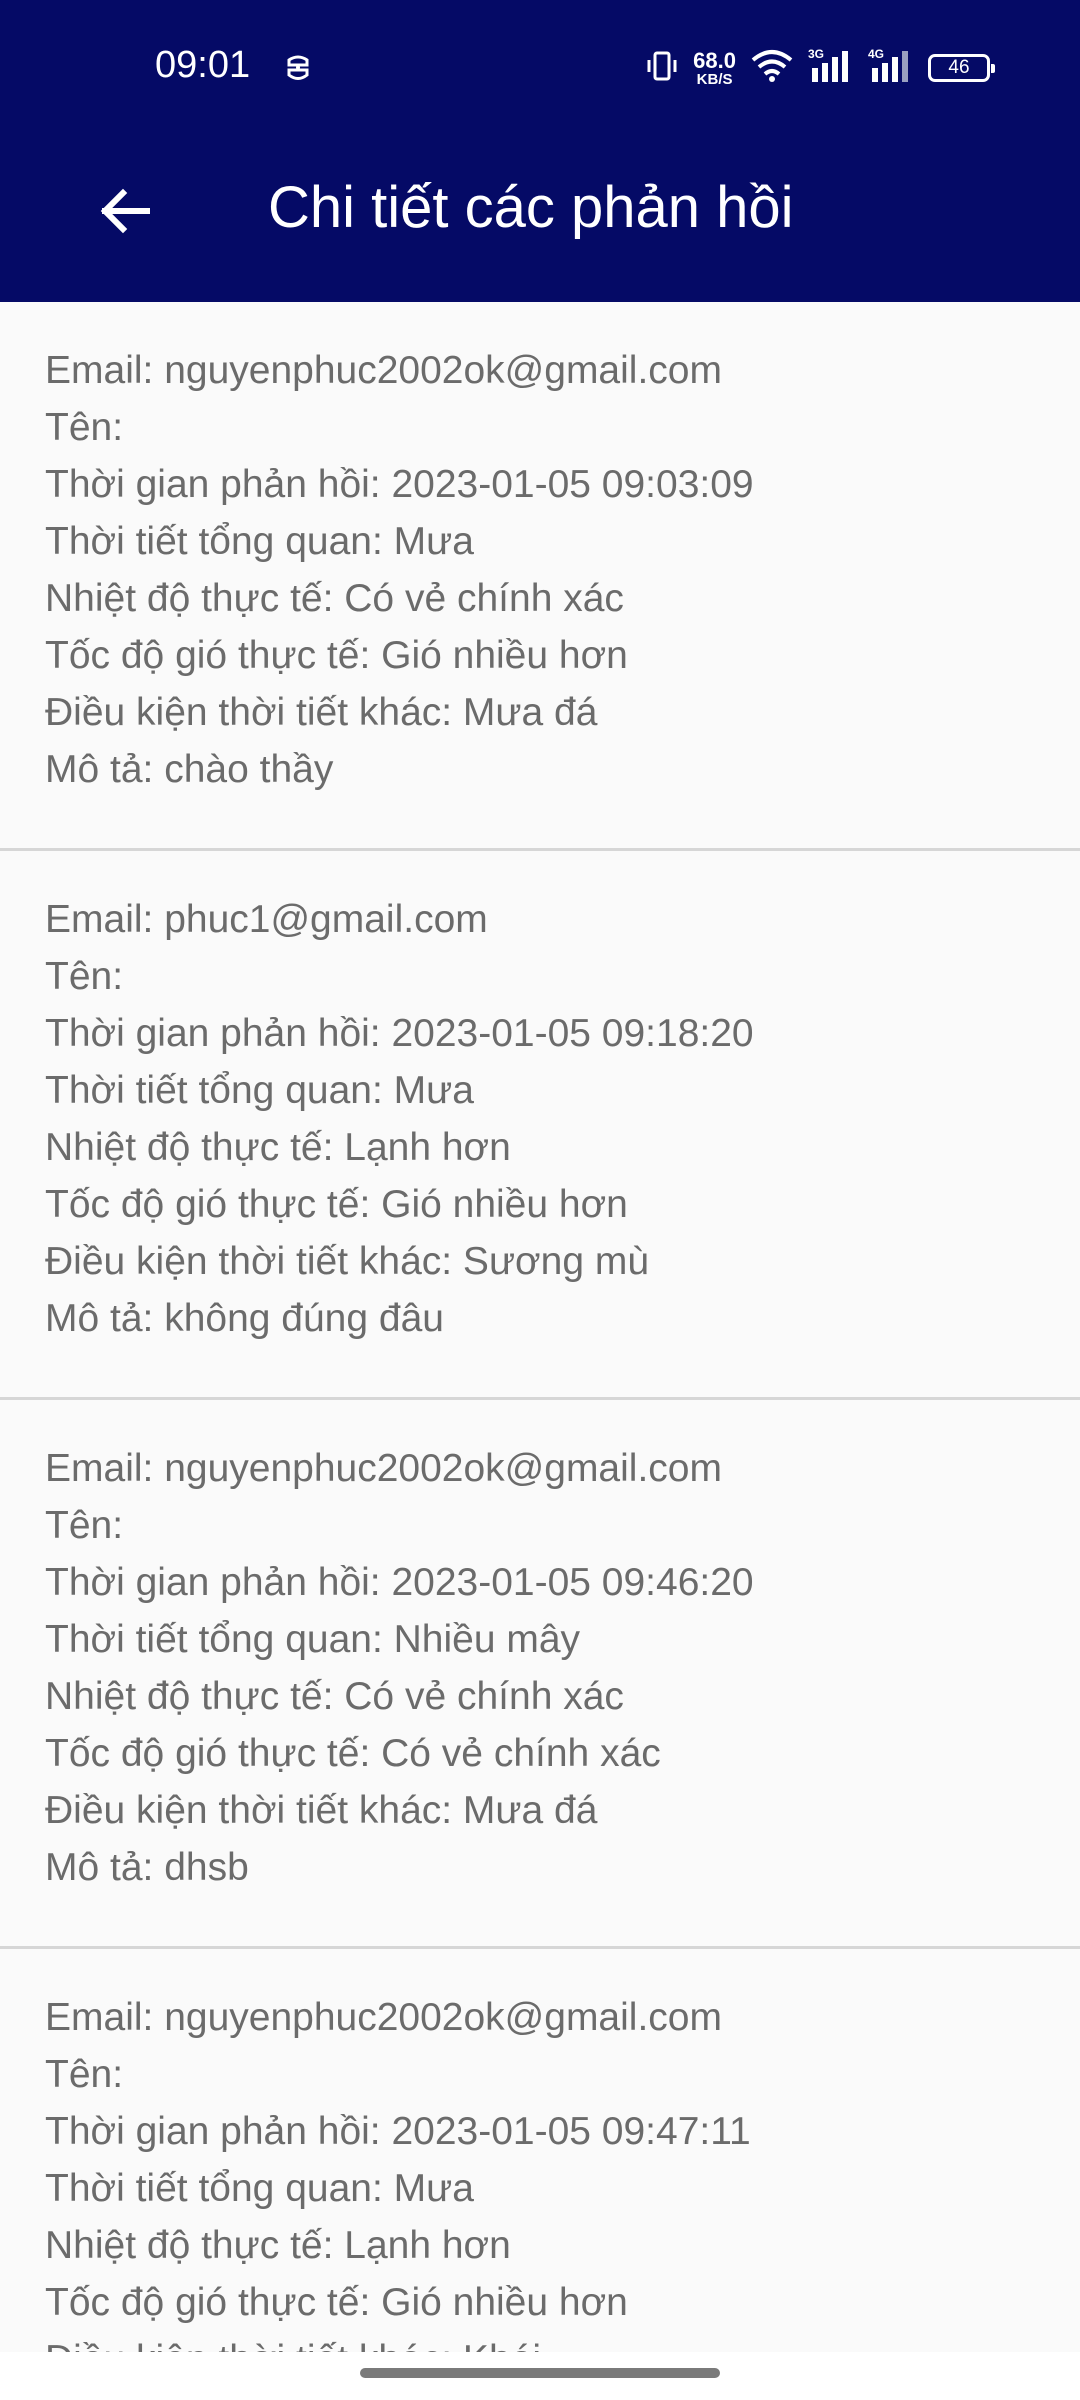  I want to click on signal-icon: 4G, so click(891, 68).